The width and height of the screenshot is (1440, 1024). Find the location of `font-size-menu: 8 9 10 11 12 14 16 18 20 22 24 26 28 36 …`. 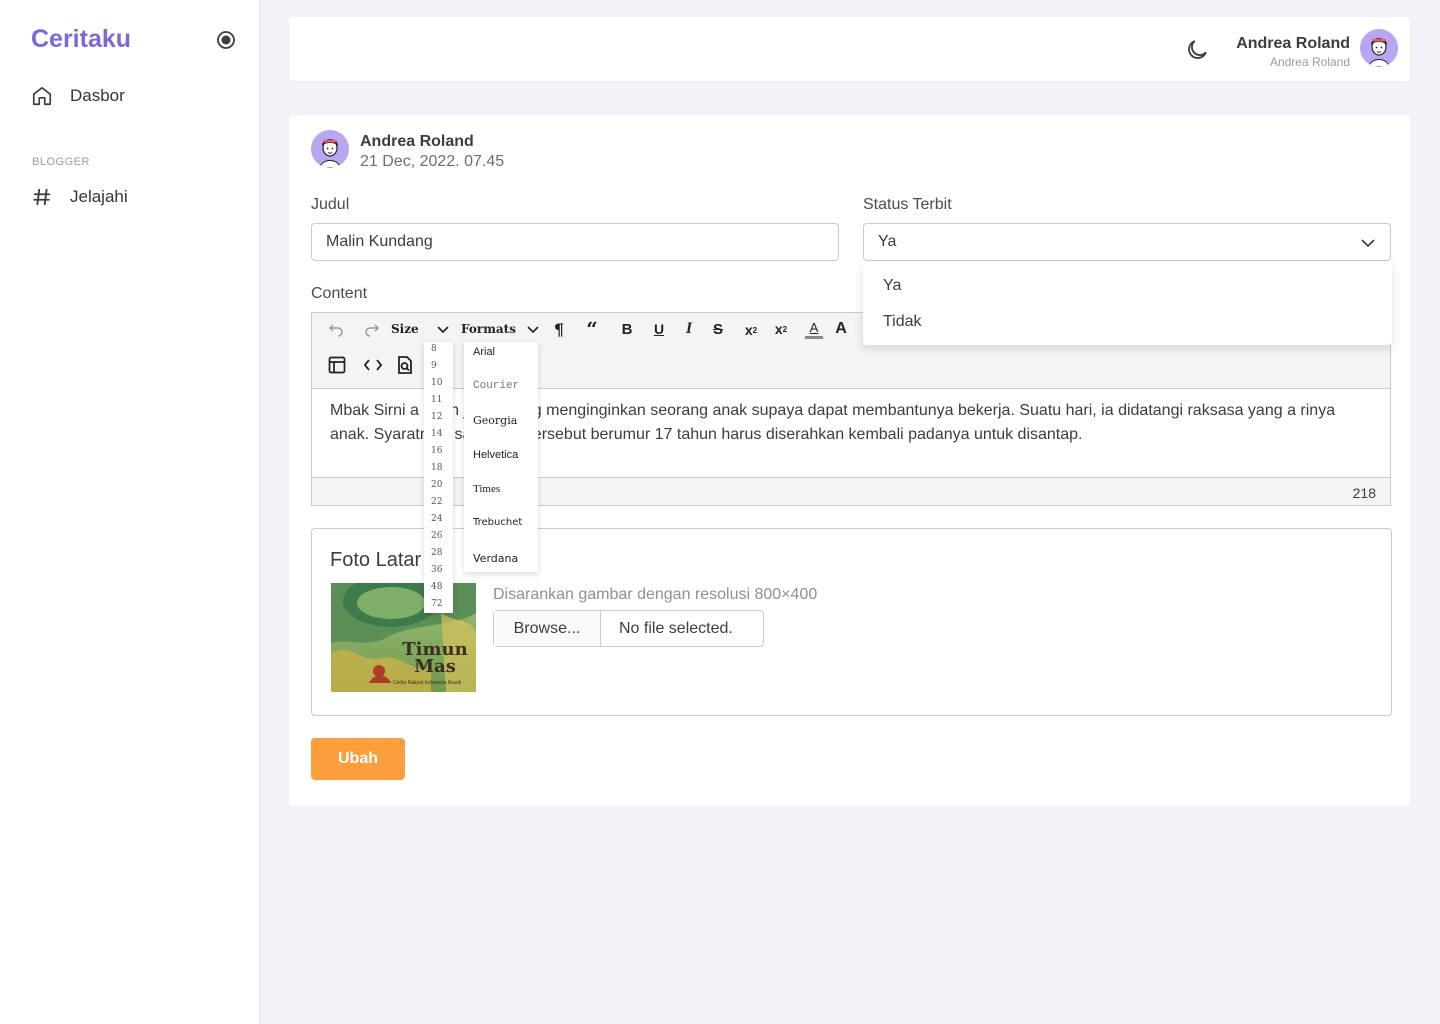

font-size-menu: 8 9 10 11 12 14 16 18 20 22 24 26 28 36 … is located at coordinates (438, 477).